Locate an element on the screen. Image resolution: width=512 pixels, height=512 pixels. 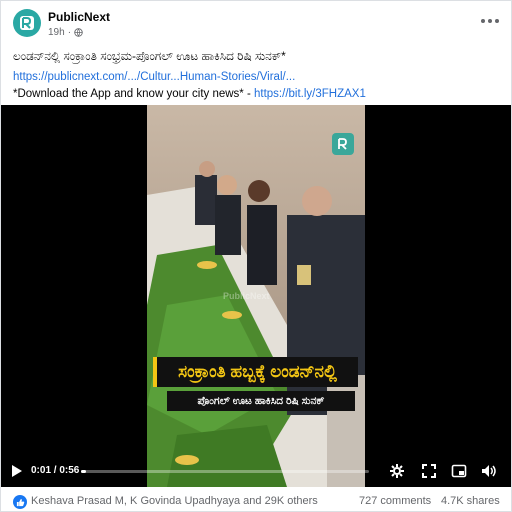
video-controls: 0:01 / 0:56 is located at coordinates (256, 471).